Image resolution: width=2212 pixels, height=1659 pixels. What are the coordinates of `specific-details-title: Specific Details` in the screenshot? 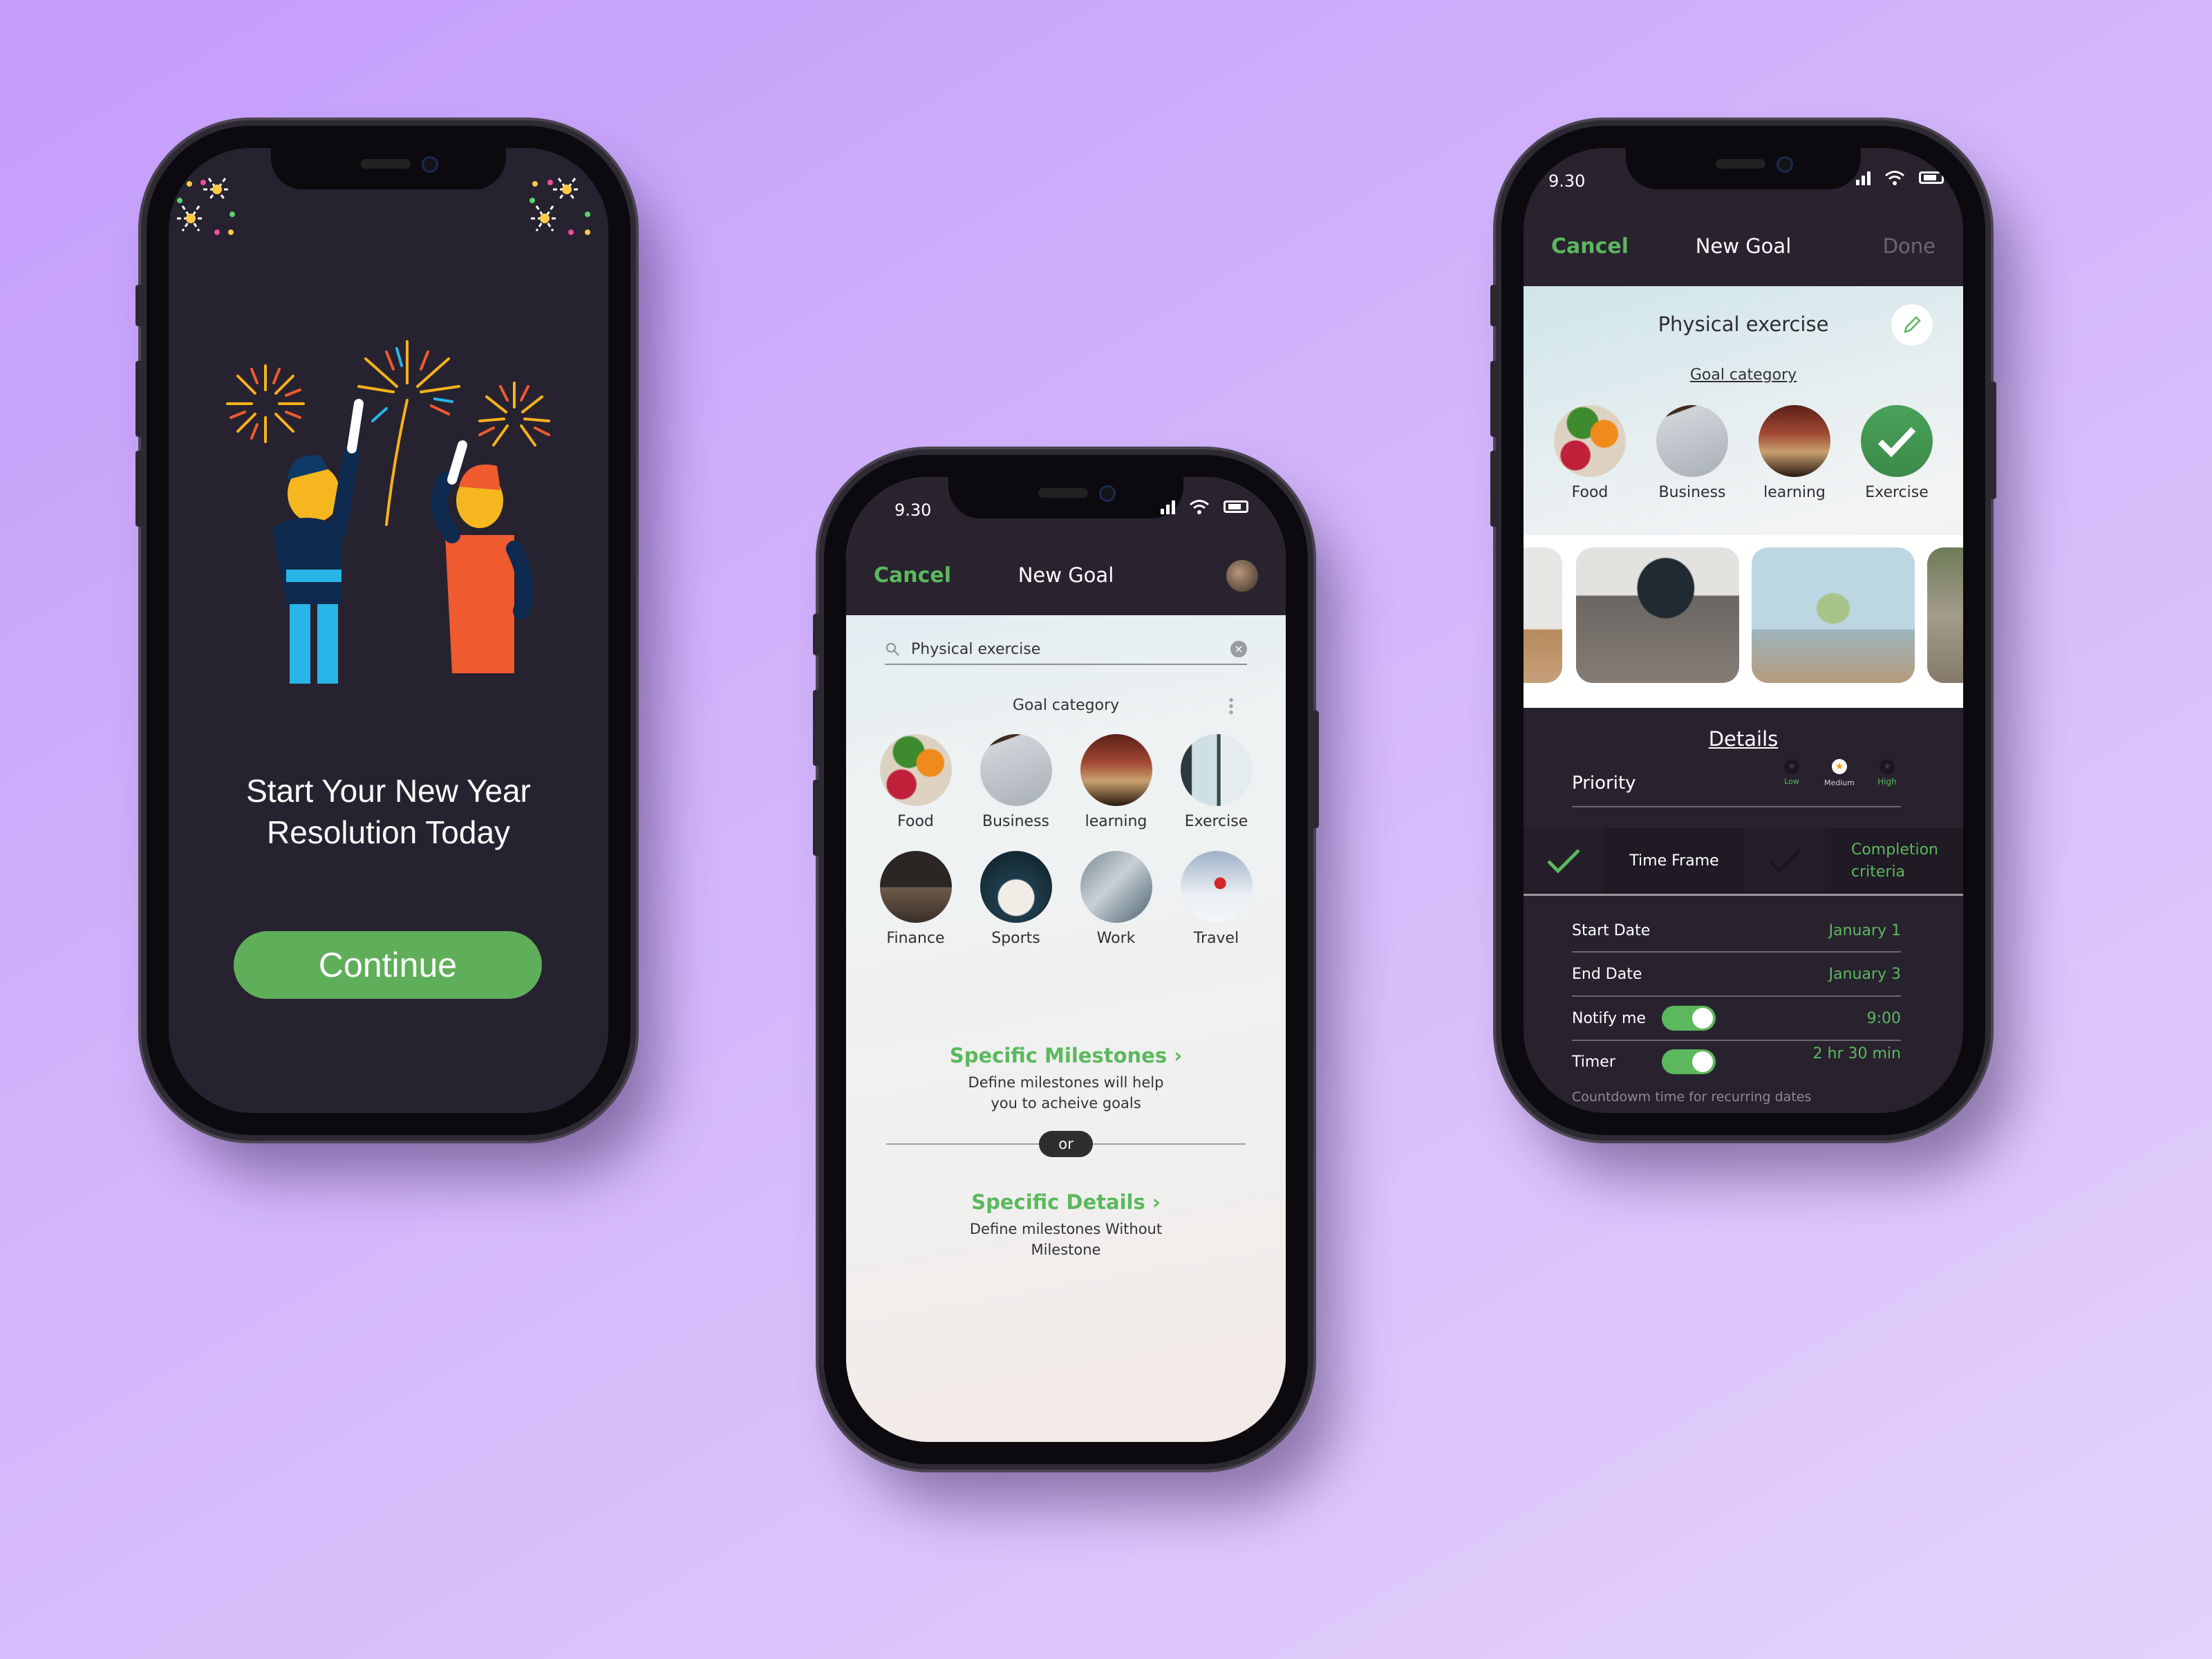 It's located at (1058, 1202).